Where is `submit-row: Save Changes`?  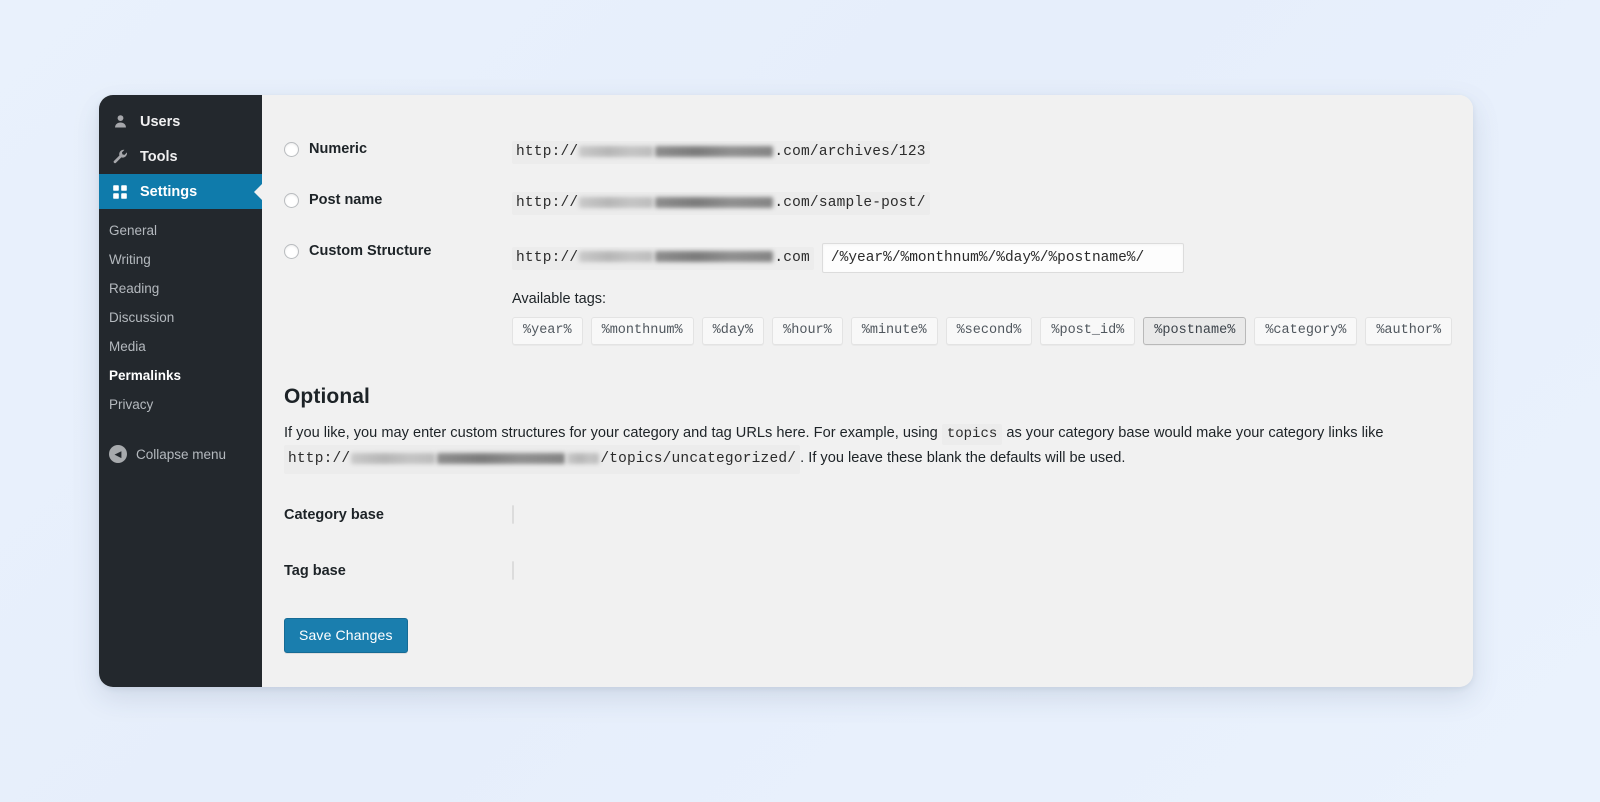 submit-row: Save Changes is located at coordinates (878, 635).